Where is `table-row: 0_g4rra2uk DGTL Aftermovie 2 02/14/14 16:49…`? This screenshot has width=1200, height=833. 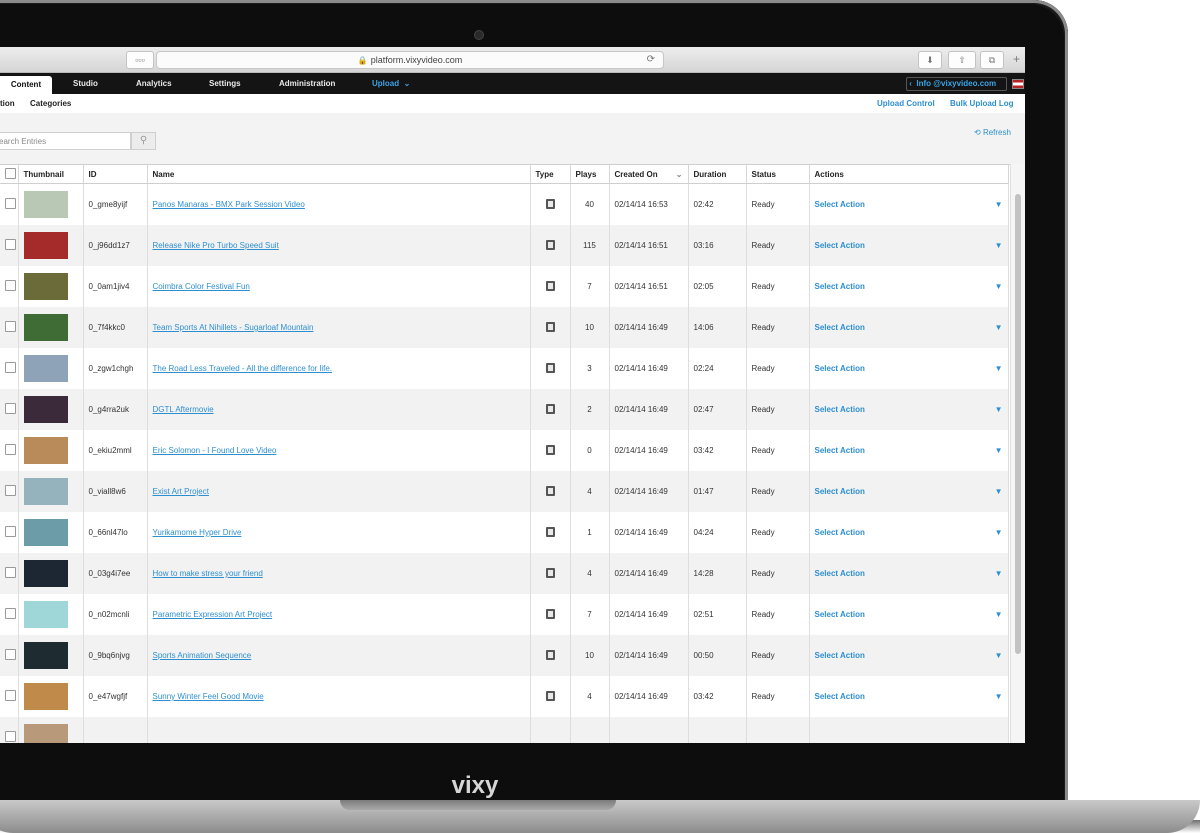
table-row: 0_g4rra2uk DGTL Aftermovie 2 02/14/14 16:49… is located at coordinates (504, 409).